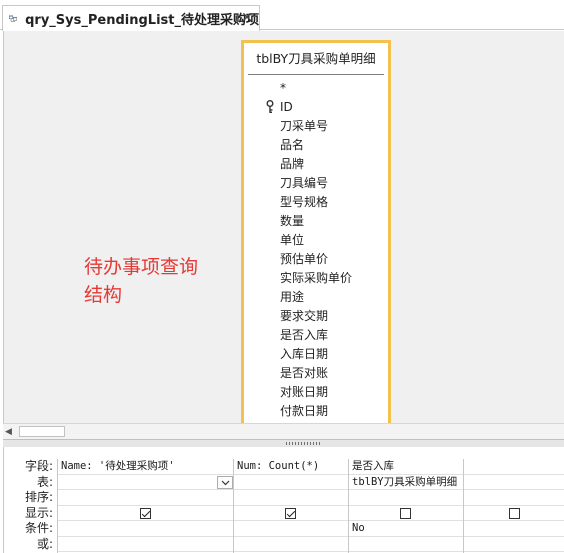  Describe the element at coordinates (103, 295) in the screenshot. I see `annotation-line-2: 结构` at that location.